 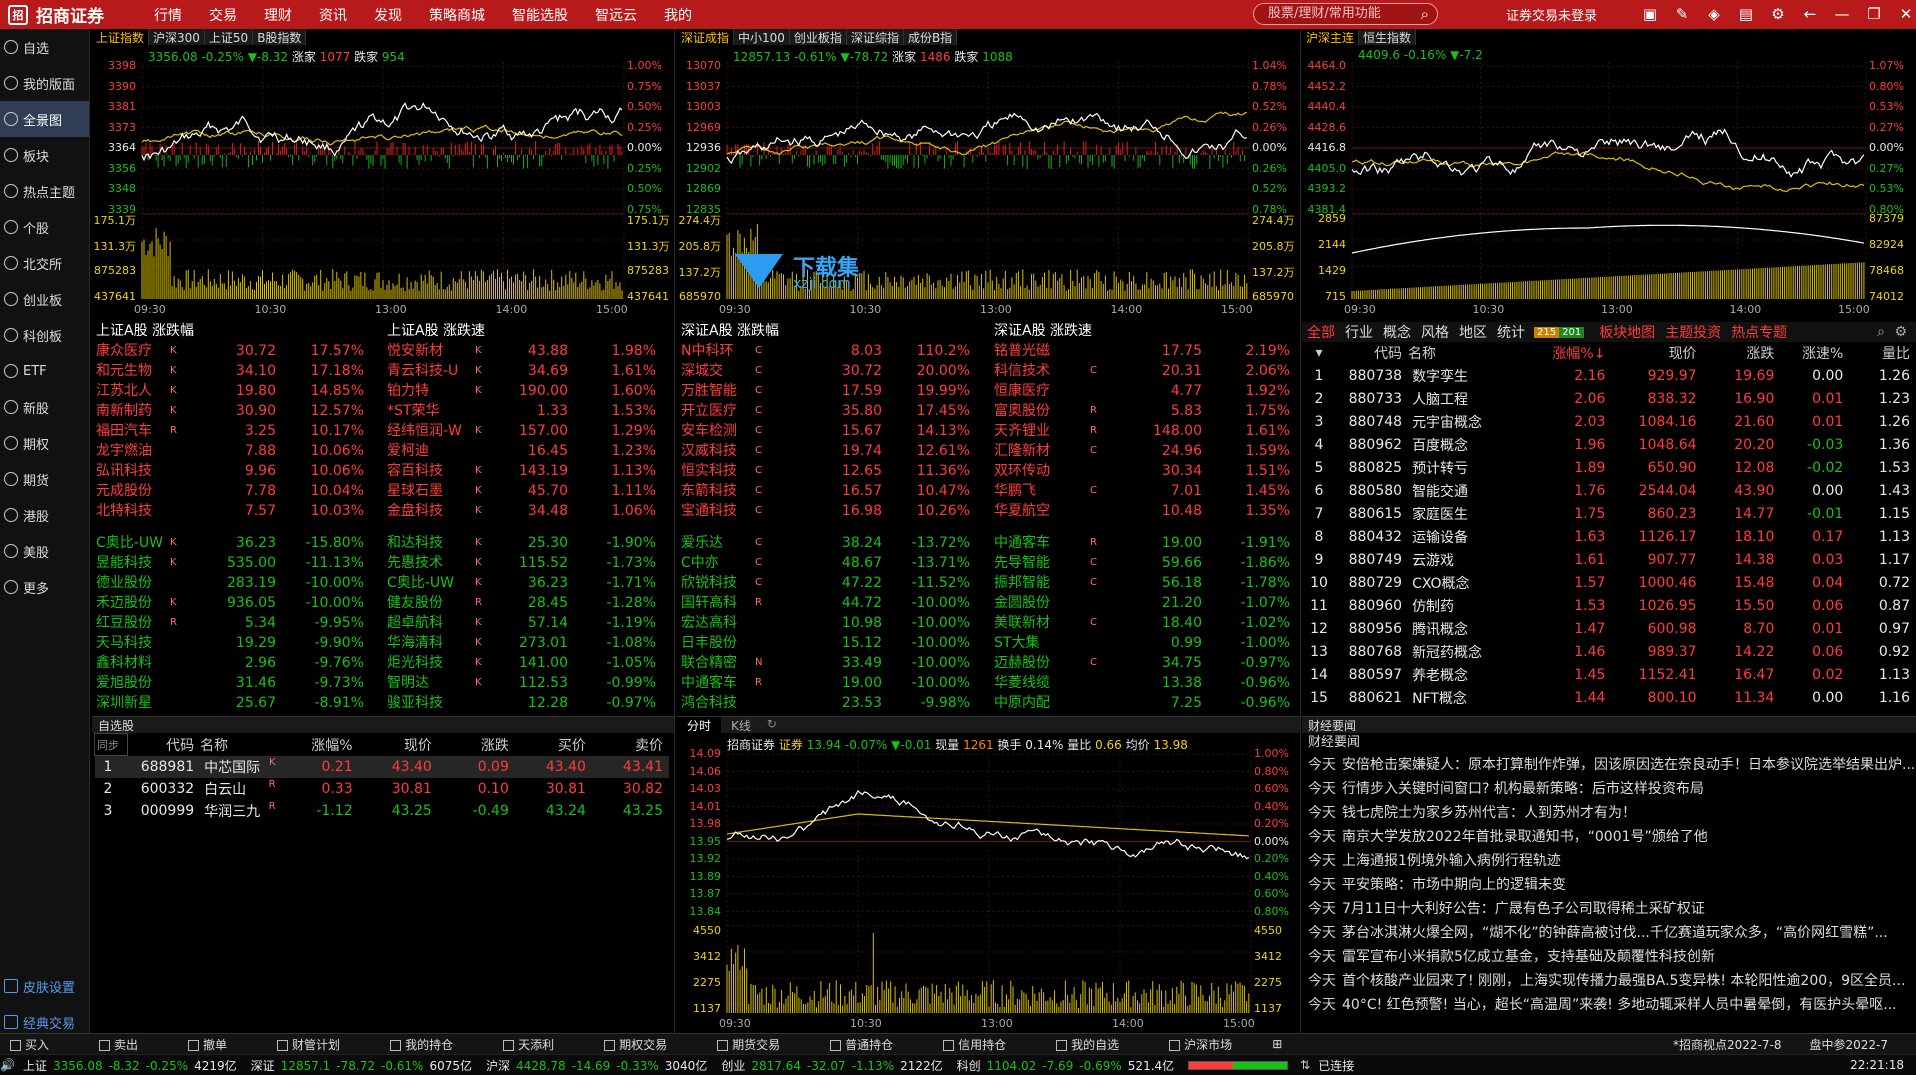 I want to click on sector-row: 5 880825 预计转亏 1.89 650.90 12.08 -0.02 1.53, so click(x=1609, y=467).